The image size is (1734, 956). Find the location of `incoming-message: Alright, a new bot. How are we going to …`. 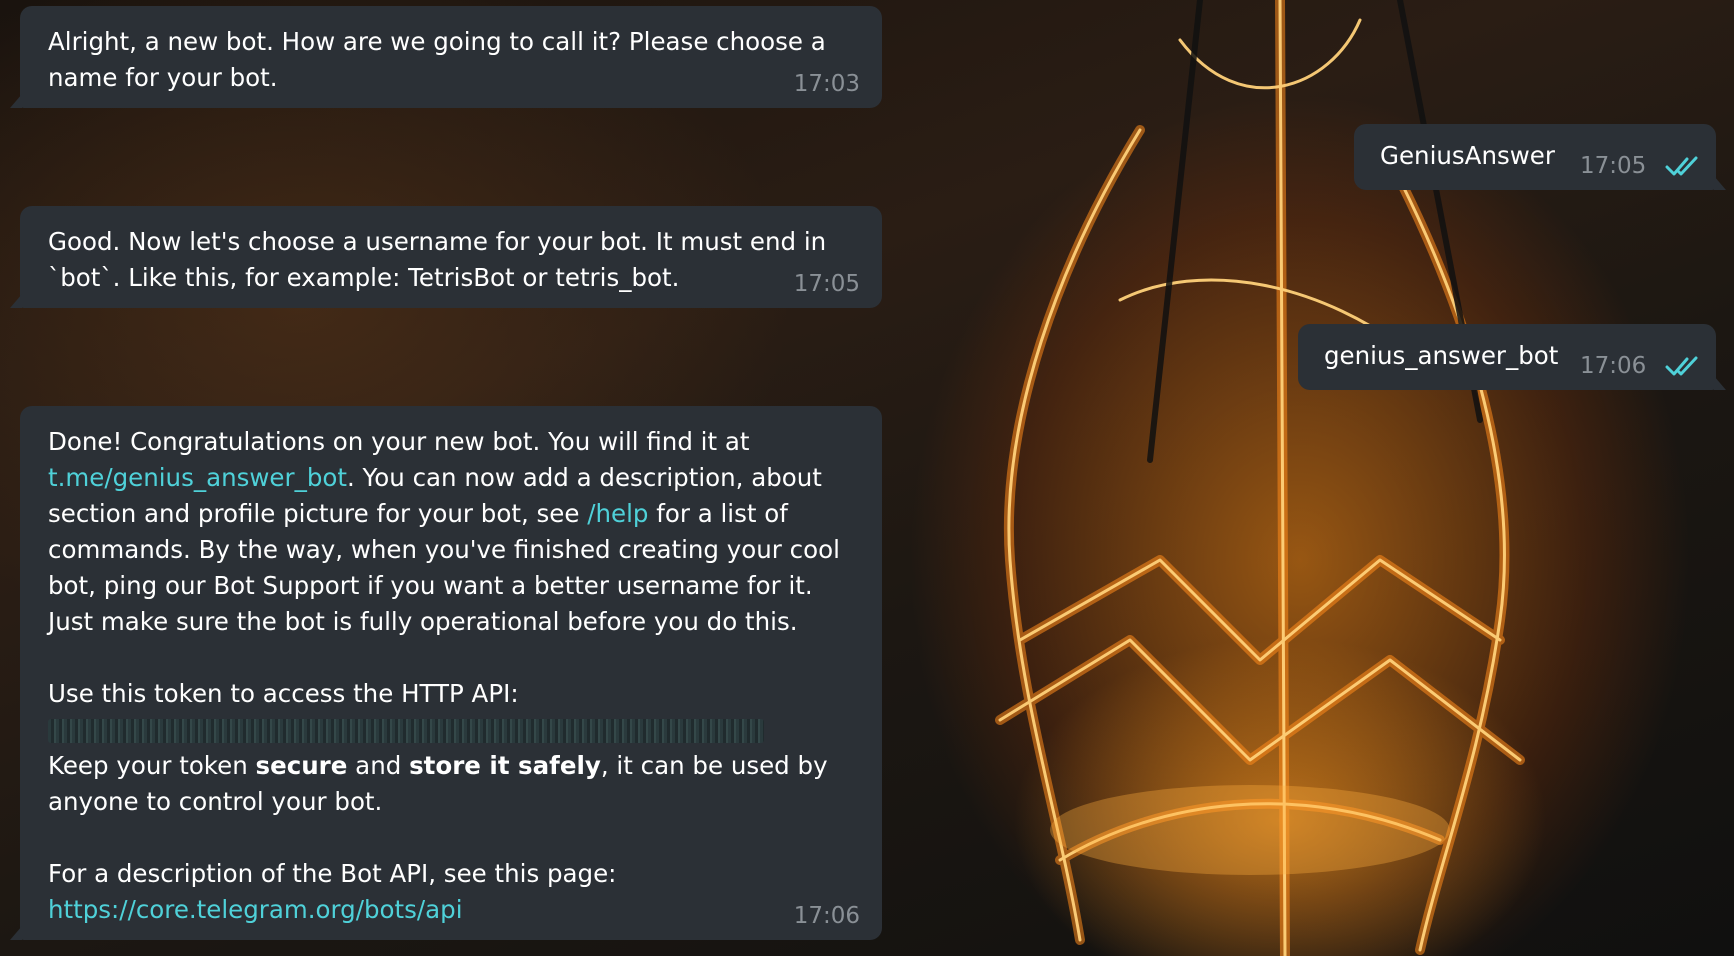

incoming-message: Alright, a new bot. How are we going to … is located at coordinates (446, 57).